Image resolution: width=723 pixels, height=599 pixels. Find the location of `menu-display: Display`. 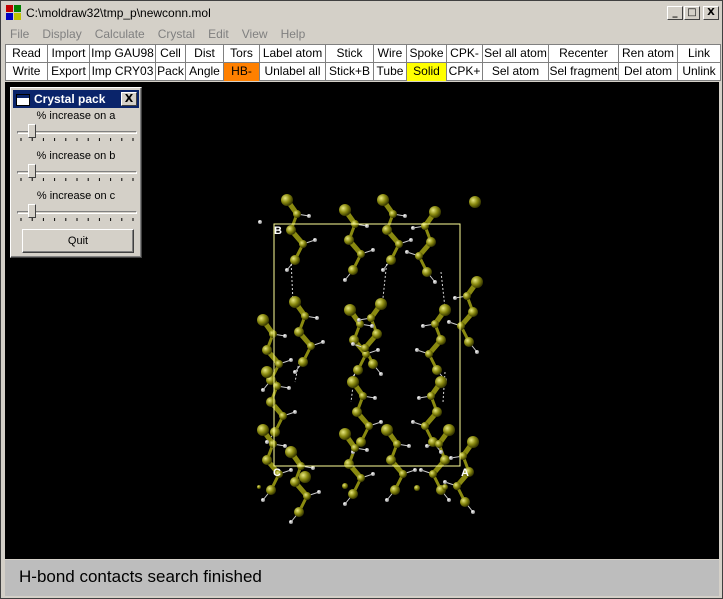

menu-display: Display is located at coordinates (61, 34).